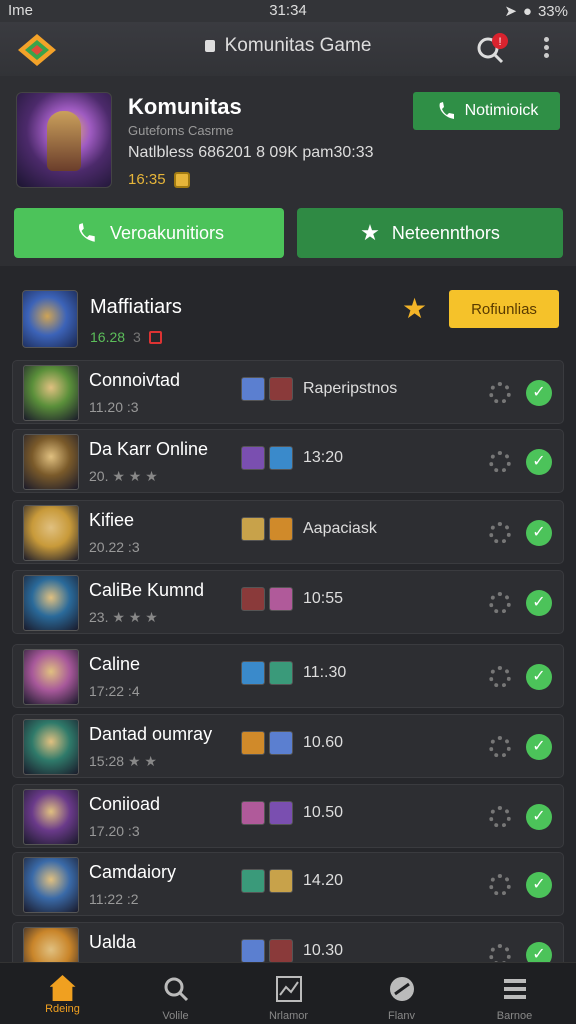  What do you see at coordinates (514, 989) in the screenshot?
I see `menu-icon` at bounding box center [514, 989].